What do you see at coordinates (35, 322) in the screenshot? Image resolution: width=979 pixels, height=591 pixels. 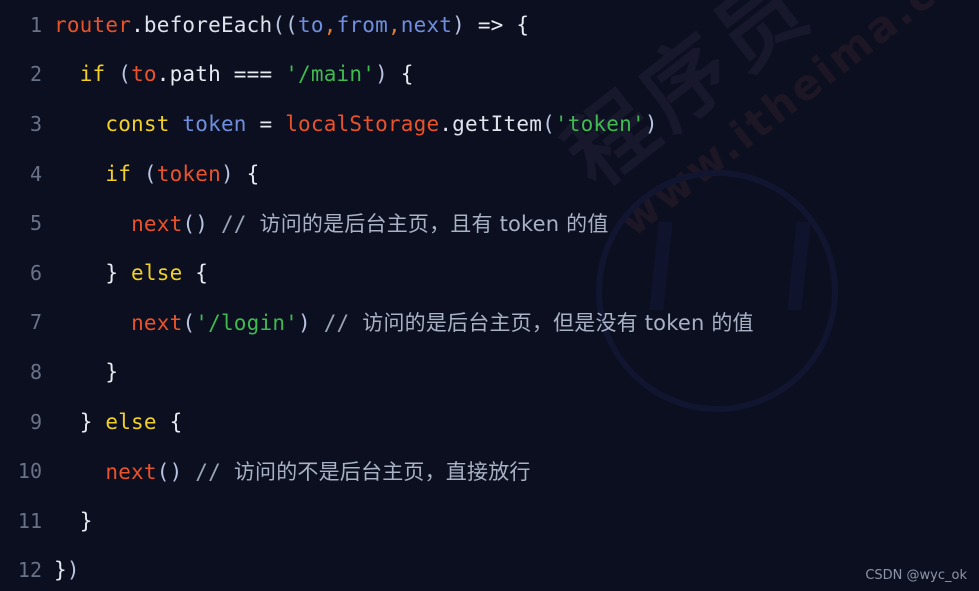 I see `line-number: 7` at bounding box center [35, 322].